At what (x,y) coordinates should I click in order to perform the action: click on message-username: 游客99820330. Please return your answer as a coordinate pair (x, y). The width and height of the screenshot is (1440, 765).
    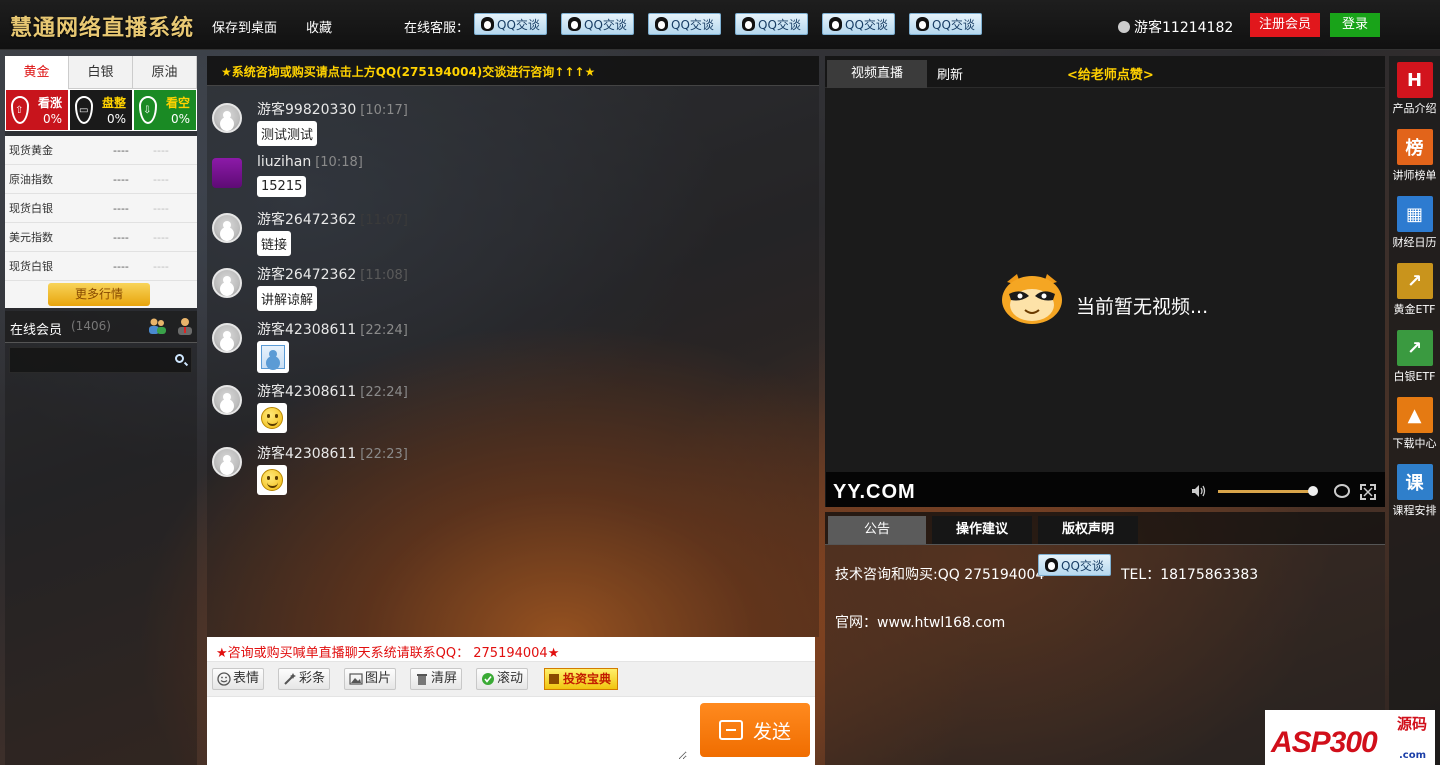
    Looking at the image, I should click on (306, 110).